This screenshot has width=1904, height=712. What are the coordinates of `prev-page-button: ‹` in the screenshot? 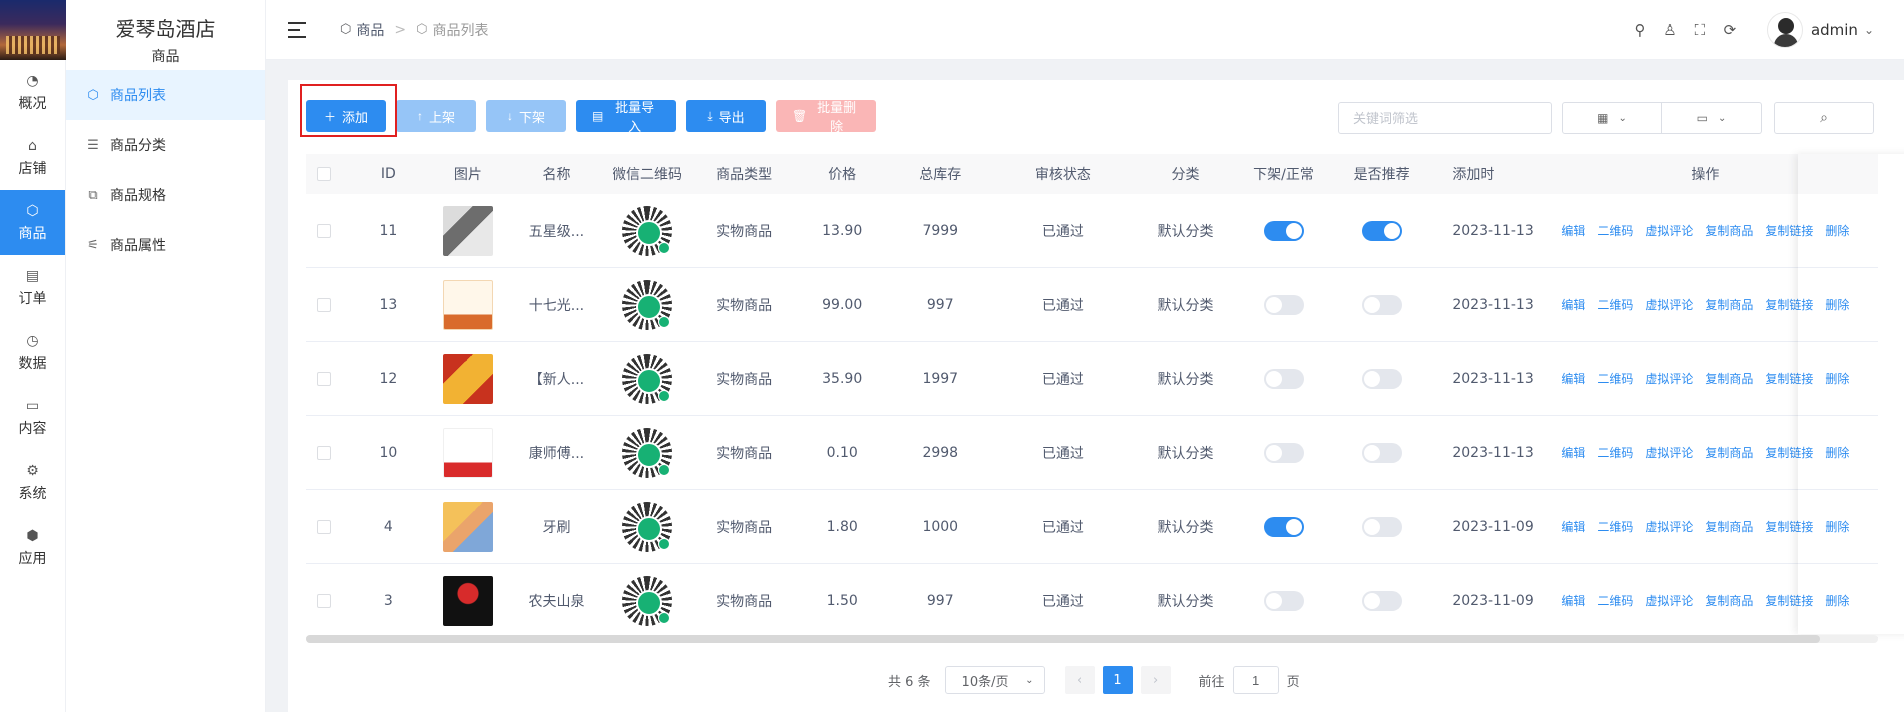 It's located at (1079, 680).